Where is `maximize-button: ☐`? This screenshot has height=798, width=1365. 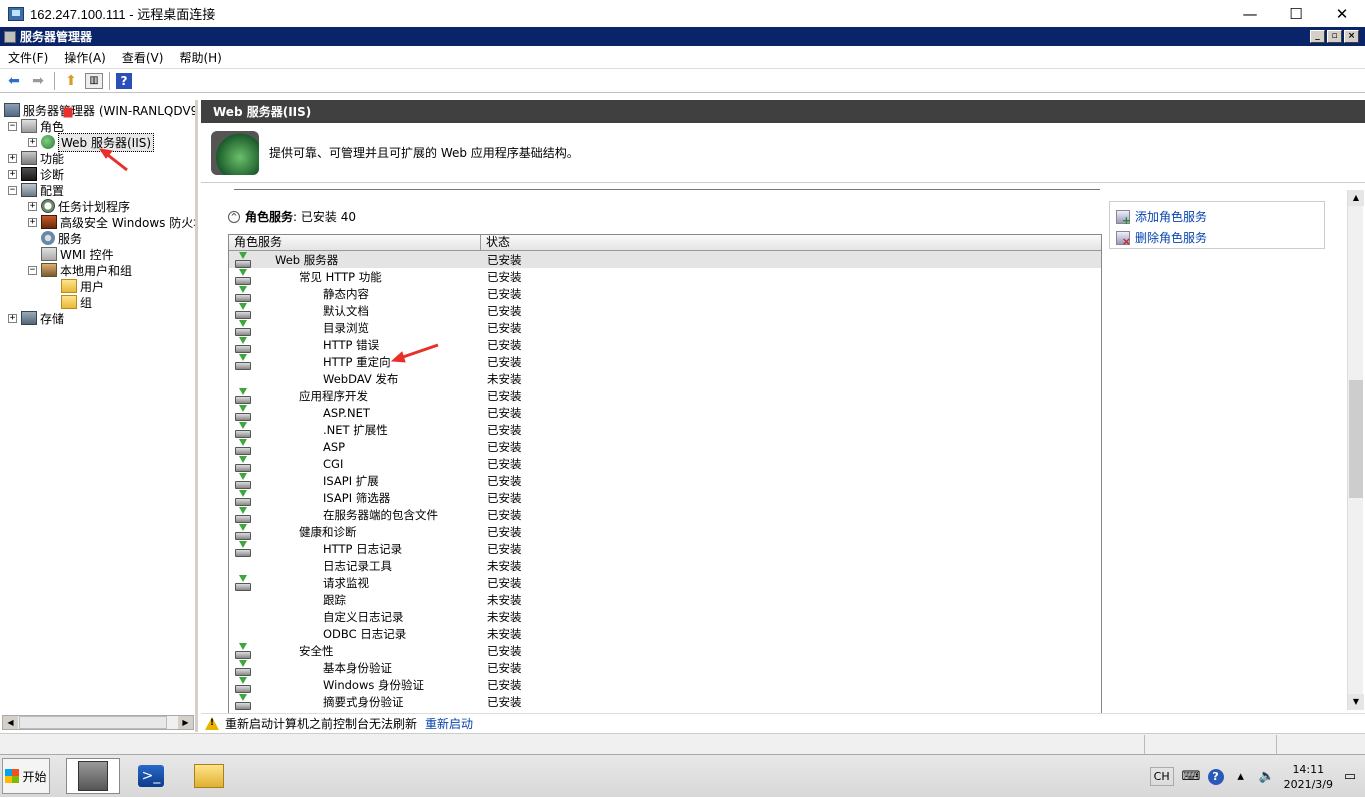
maximize-button: ☐ is located at coordinates (1296, 13).